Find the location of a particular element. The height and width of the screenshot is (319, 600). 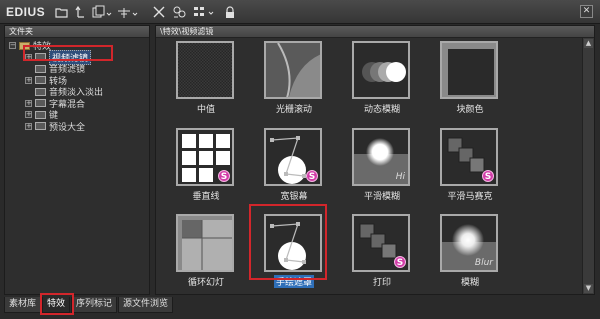

effect-tile-blur: Blur 模糊 is located at coordinates (470, 251).